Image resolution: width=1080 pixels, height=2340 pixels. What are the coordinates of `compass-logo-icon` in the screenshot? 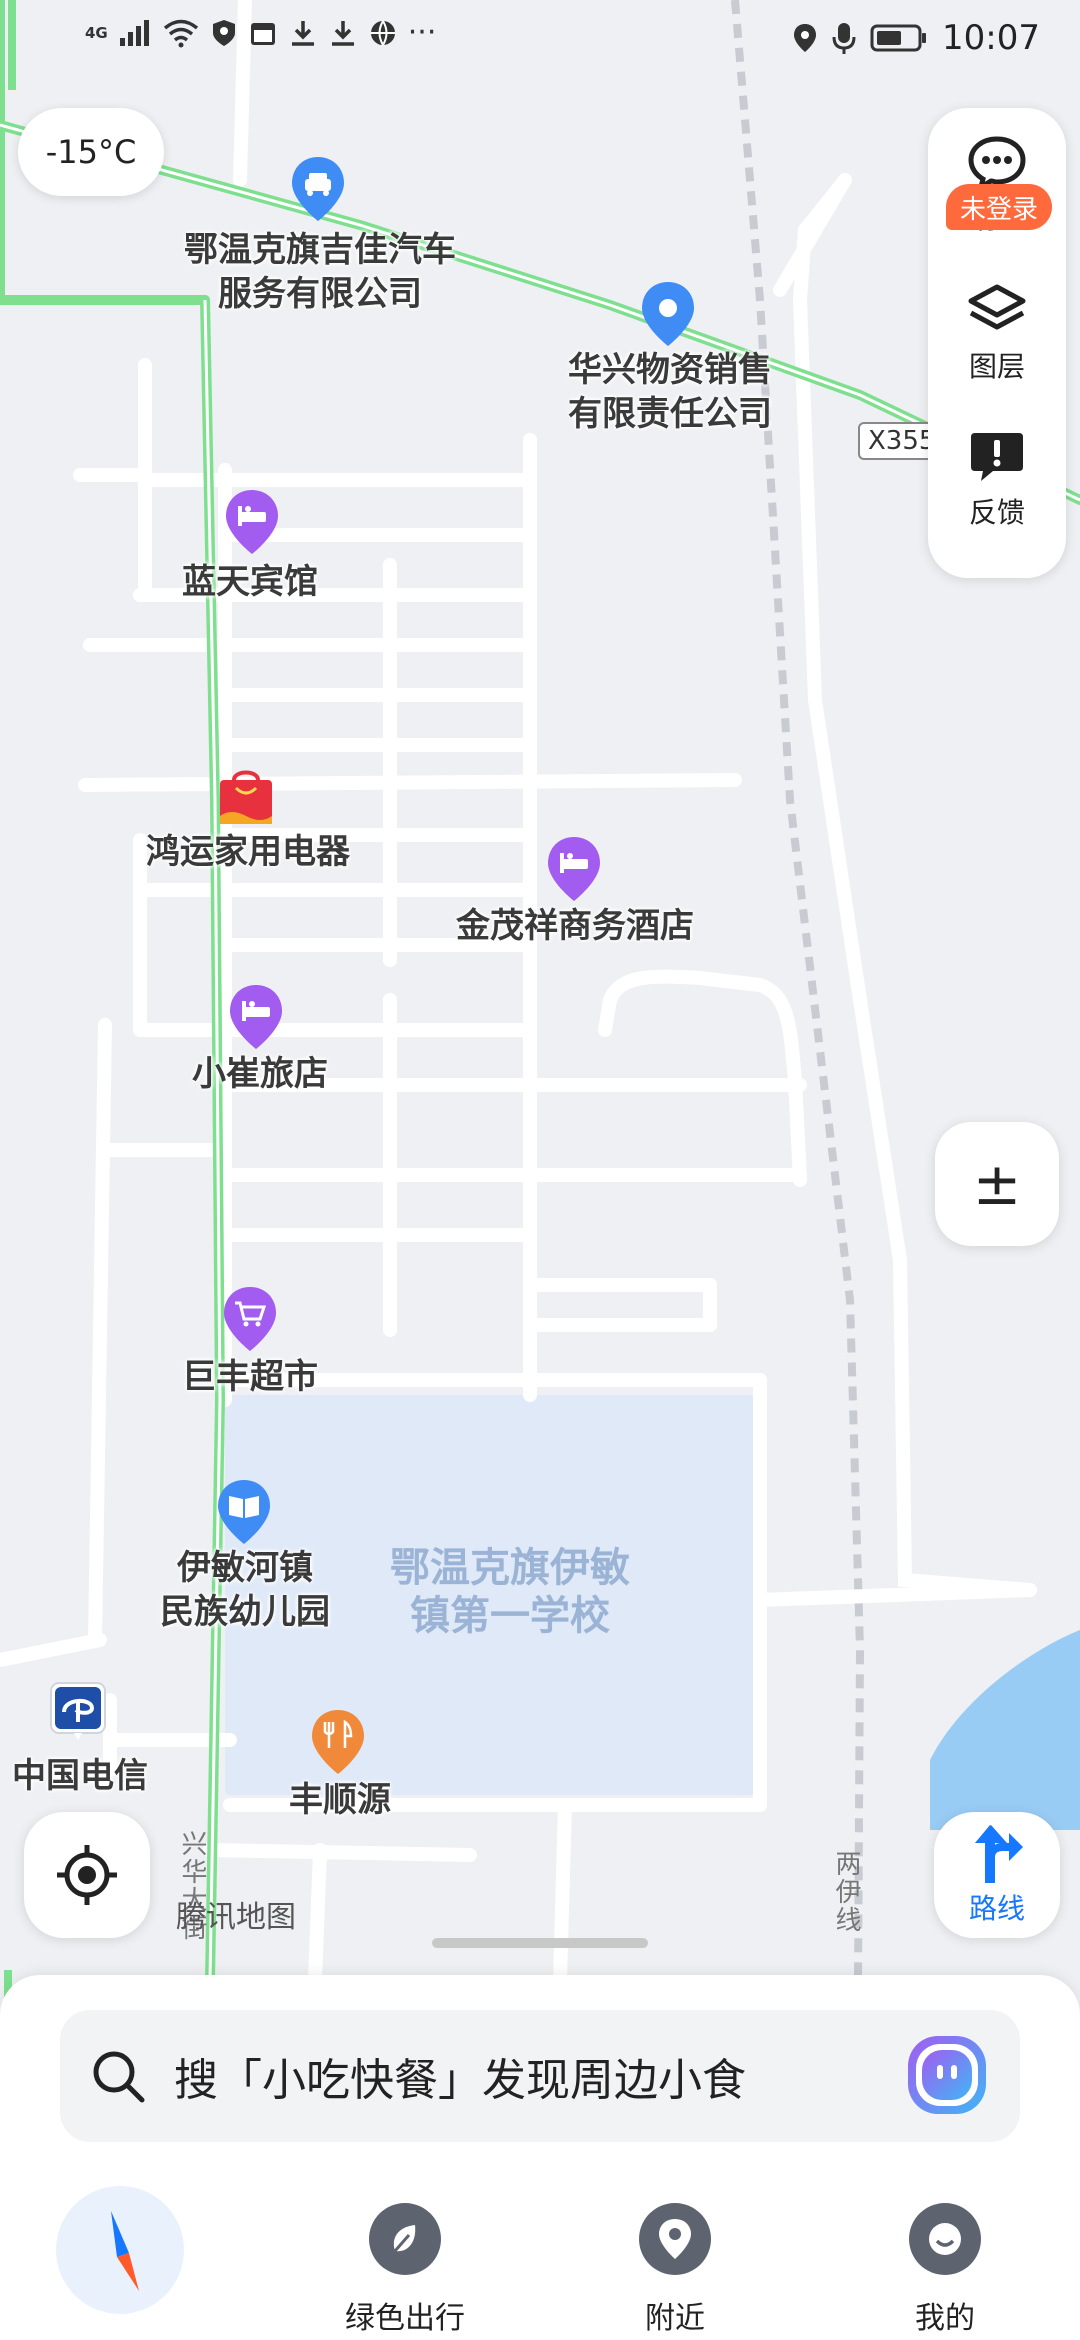 It's located at (120, 2250).